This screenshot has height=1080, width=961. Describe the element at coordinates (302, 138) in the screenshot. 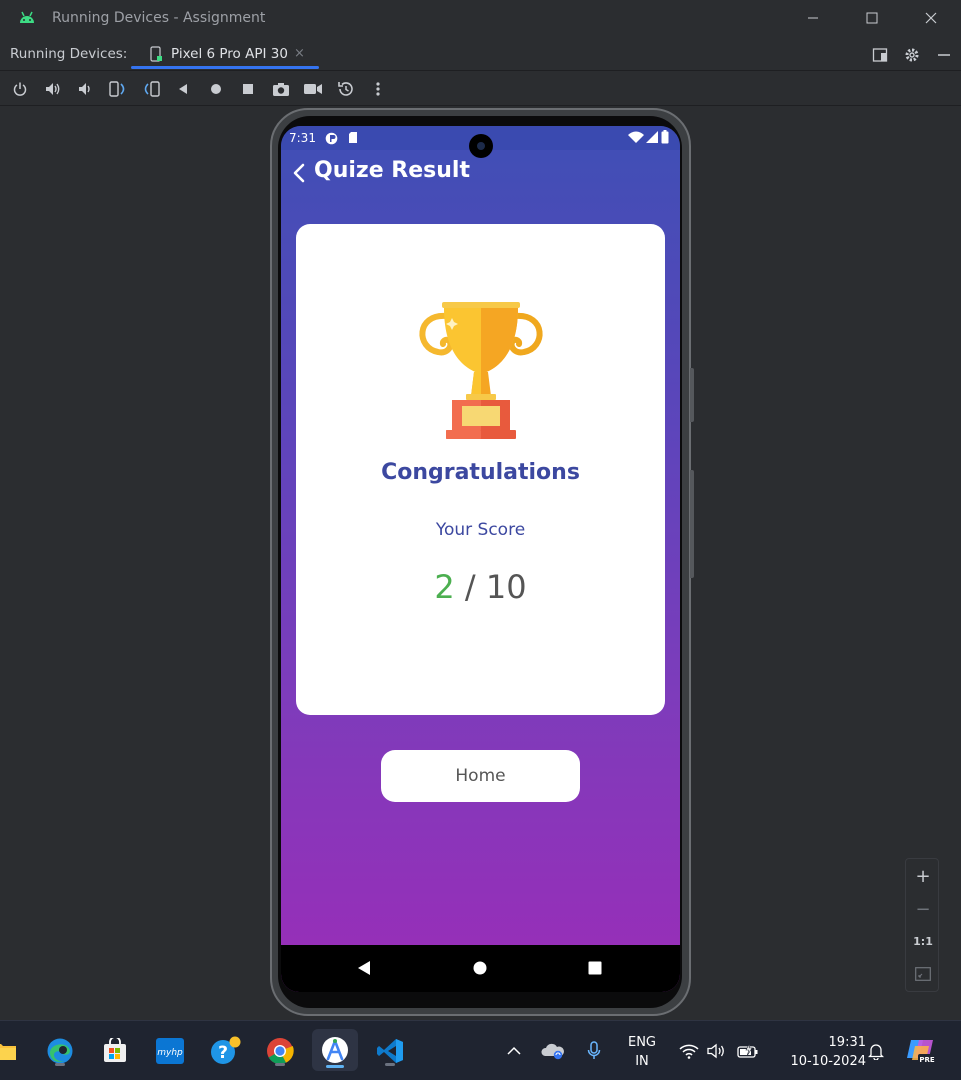

I see `status-time: 7:31` at that location.